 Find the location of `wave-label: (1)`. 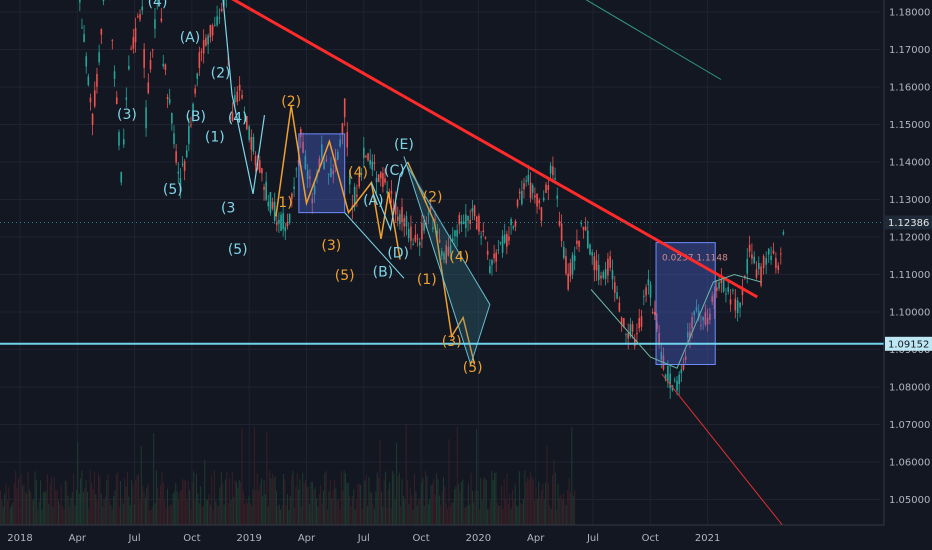

wave-label: (1) is located at coordinates (427, 280).